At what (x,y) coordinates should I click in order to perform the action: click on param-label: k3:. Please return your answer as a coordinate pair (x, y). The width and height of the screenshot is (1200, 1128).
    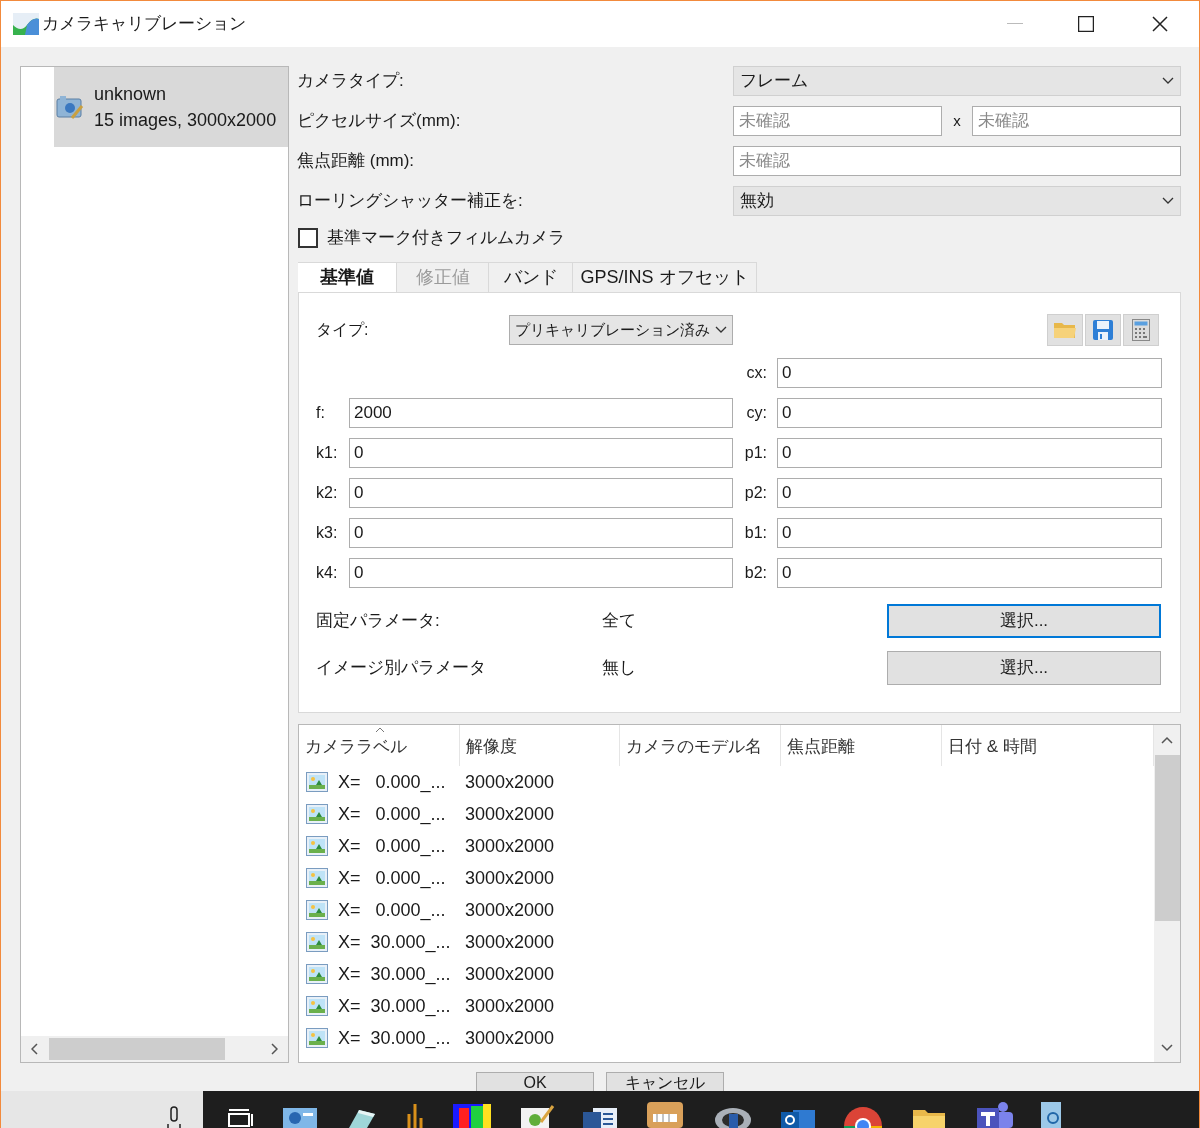
    Looking at the image, I should click on (327, 533).